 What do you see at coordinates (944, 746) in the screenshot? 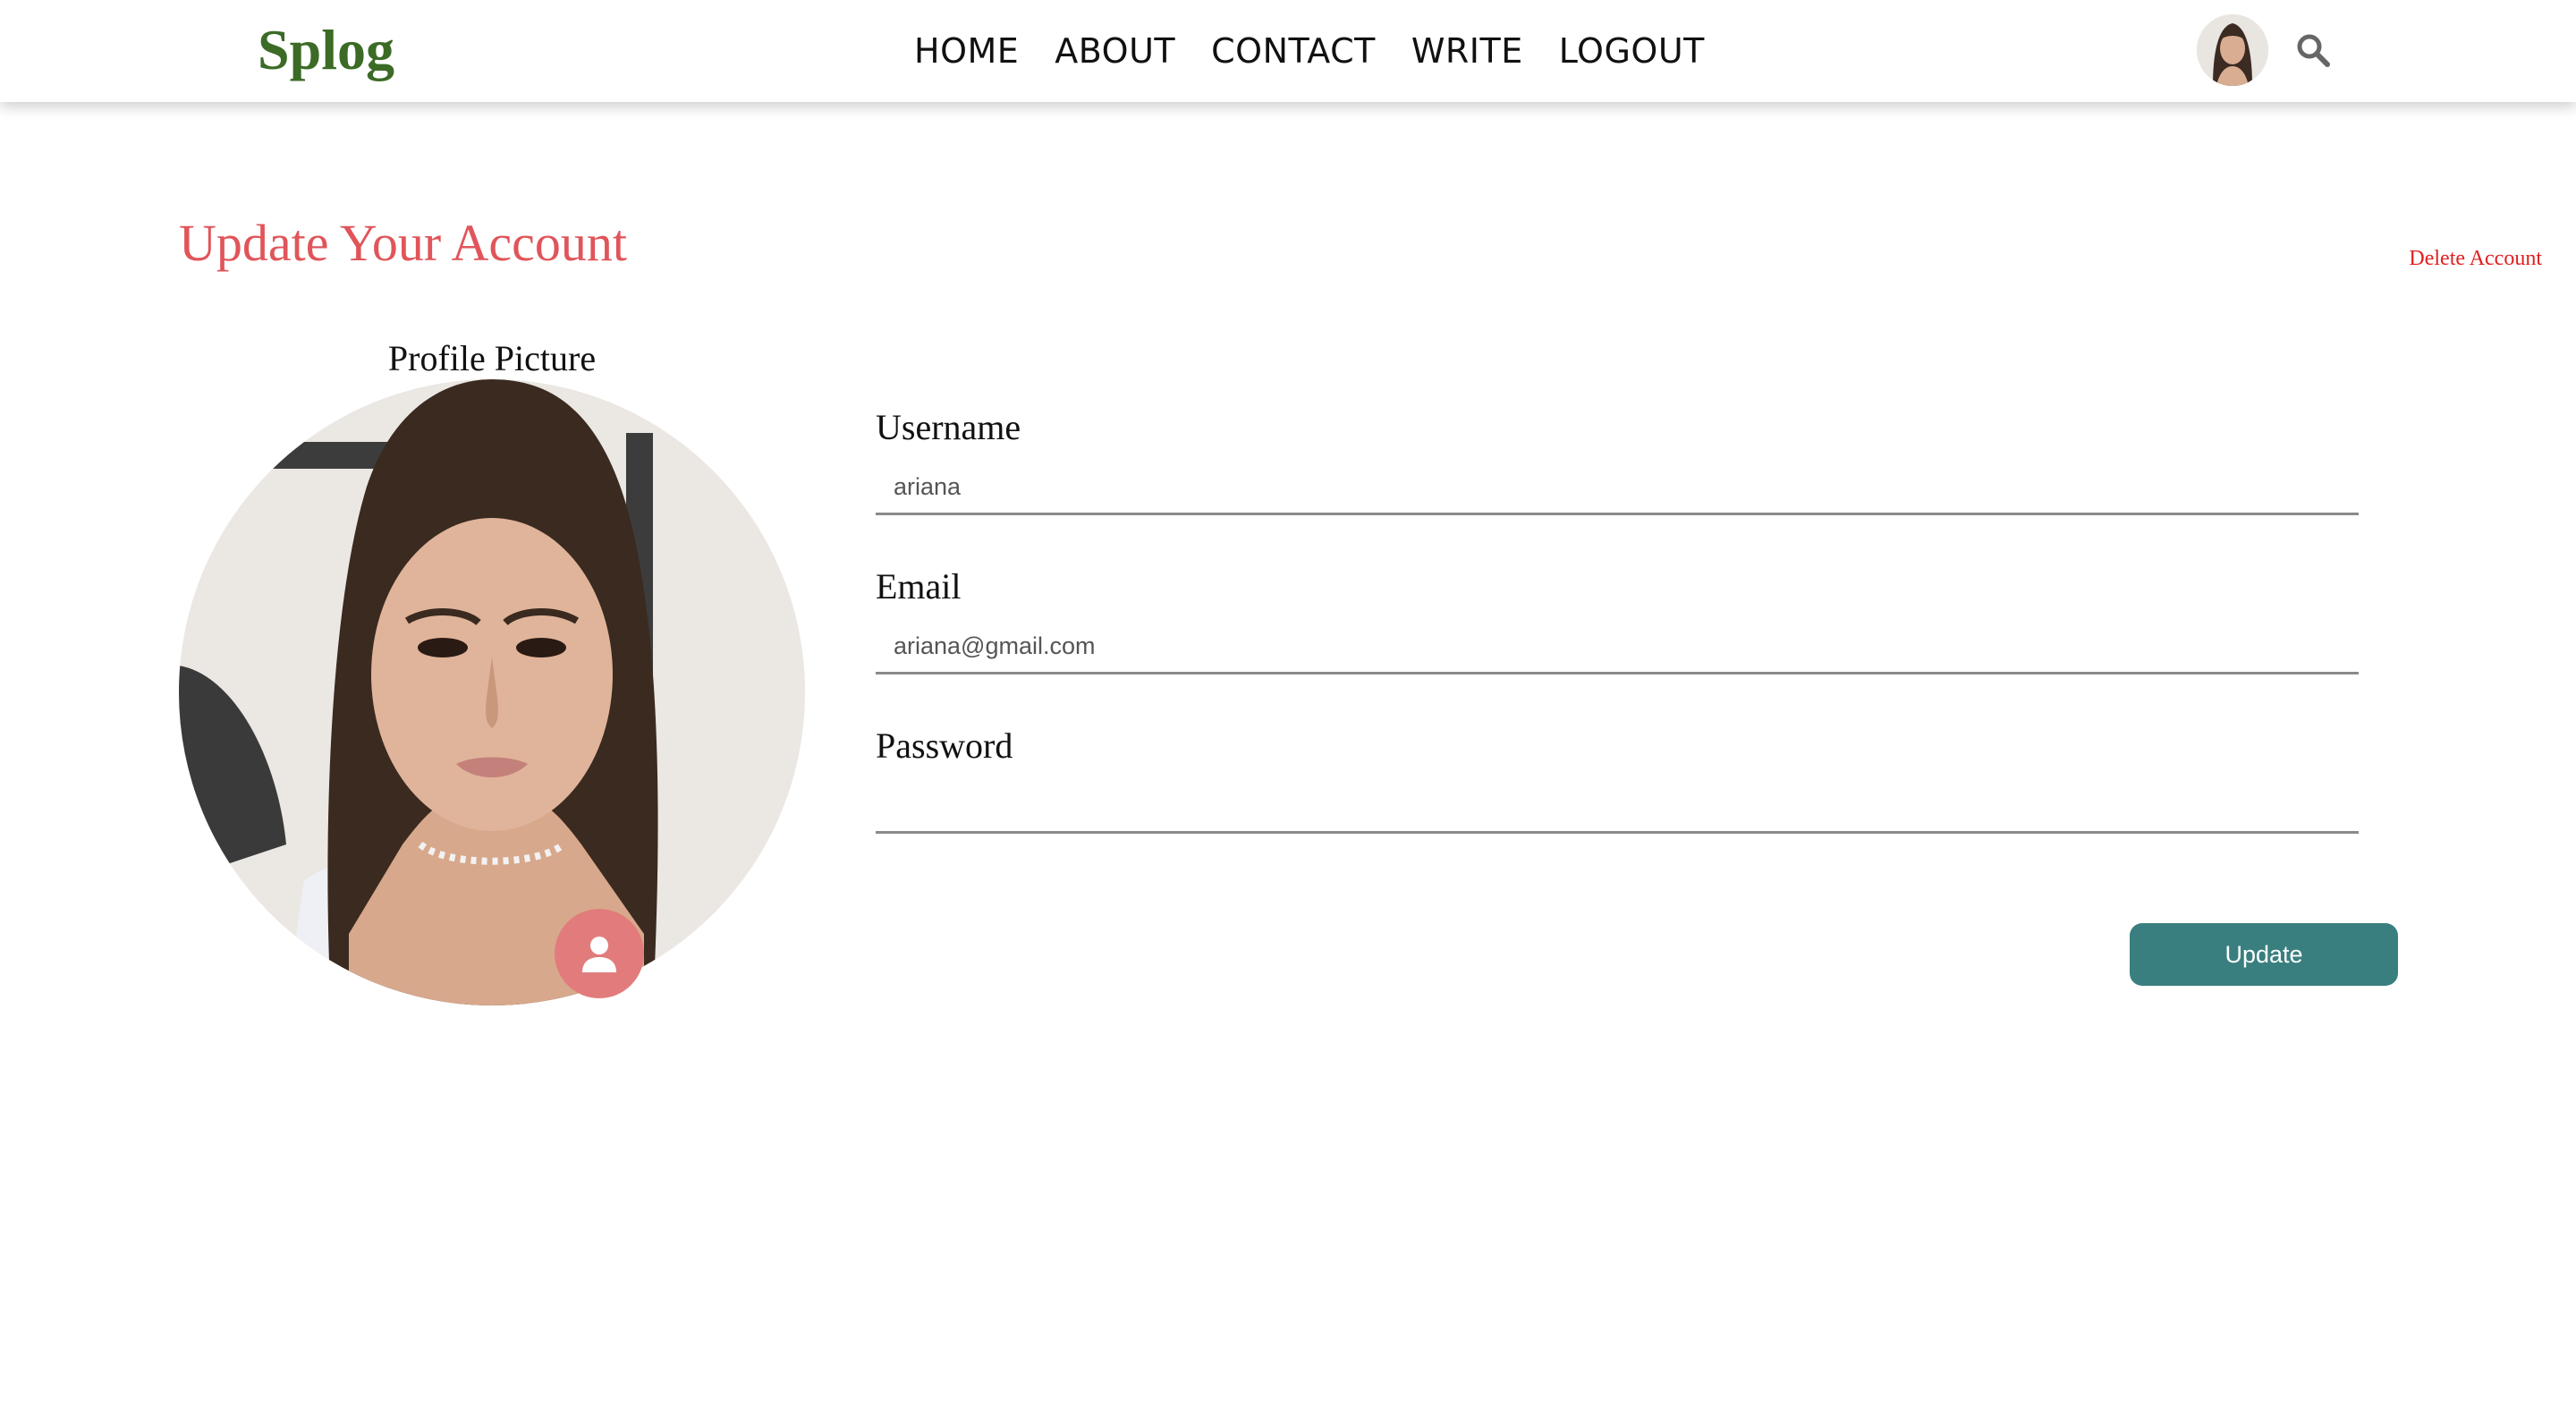
I see `password-label: Password` at bounding box center [944, 746].